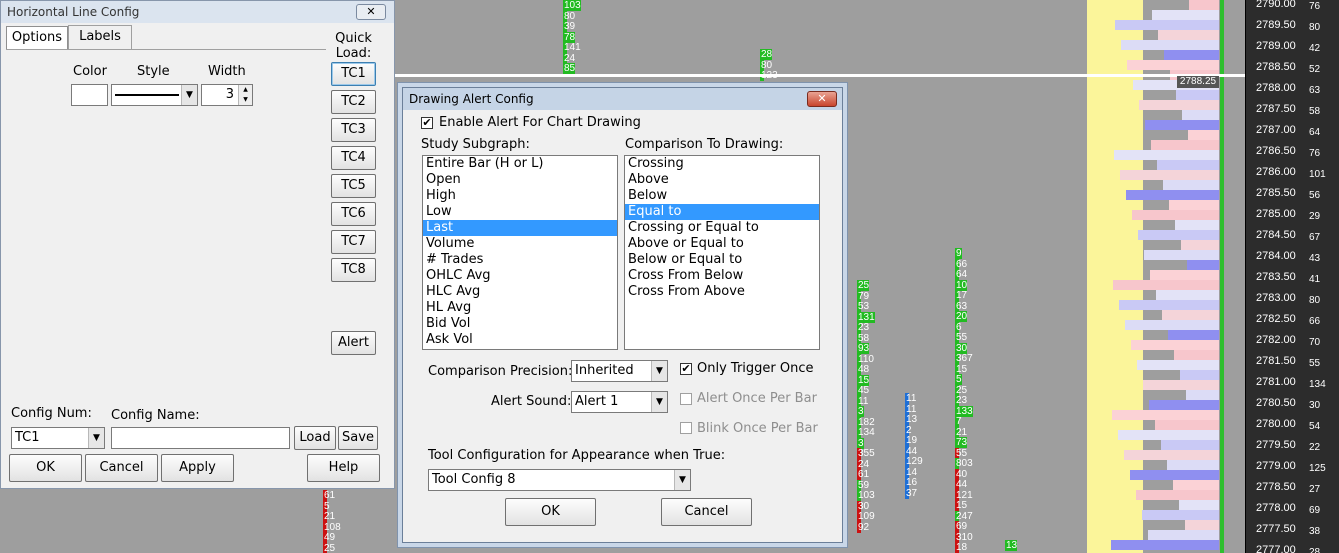  I want to click on list-item: Below or Equal to, so click(722, 260).